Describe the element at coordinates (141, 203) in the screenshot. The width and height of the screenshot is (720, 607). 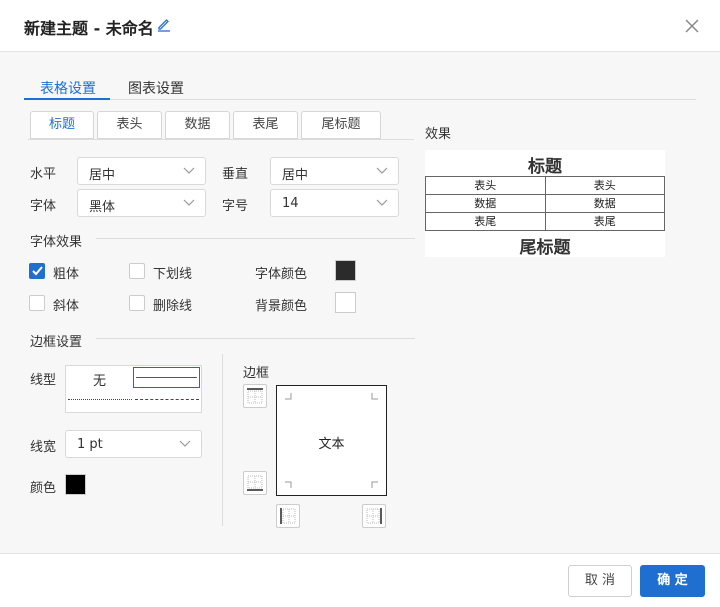
I see `font-family-select: 黑体` at that location.